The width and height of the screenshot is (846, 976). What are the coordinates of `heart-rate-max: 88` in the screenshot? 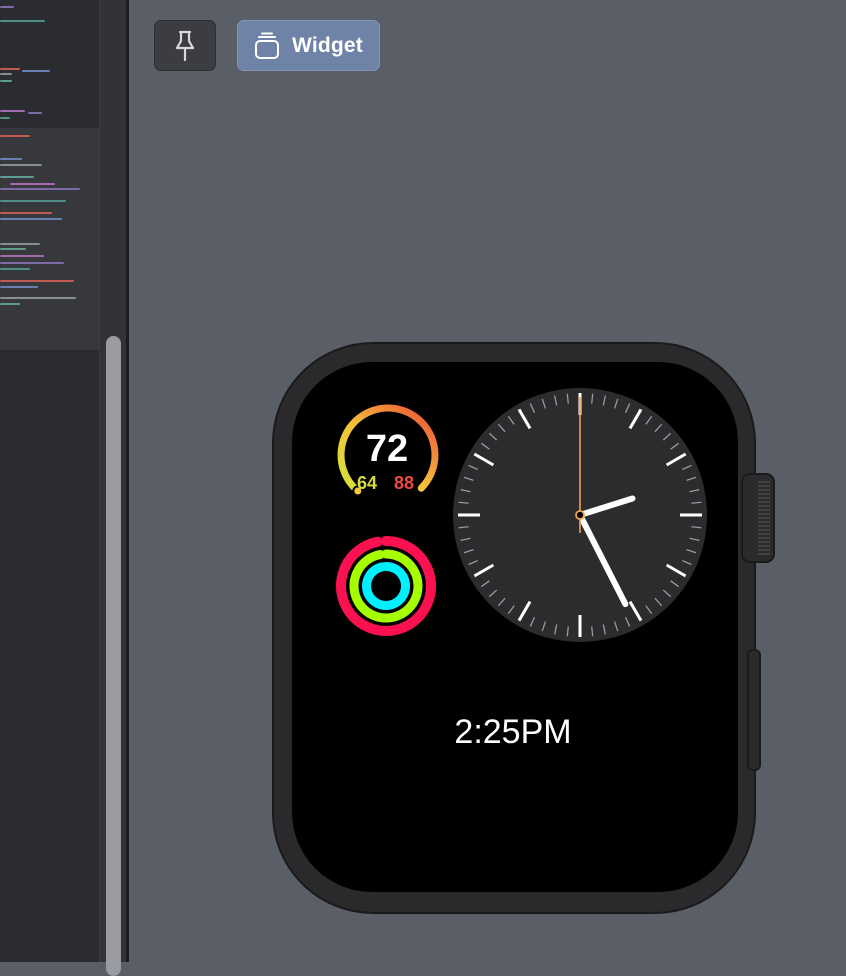 It's located at (404, 483).